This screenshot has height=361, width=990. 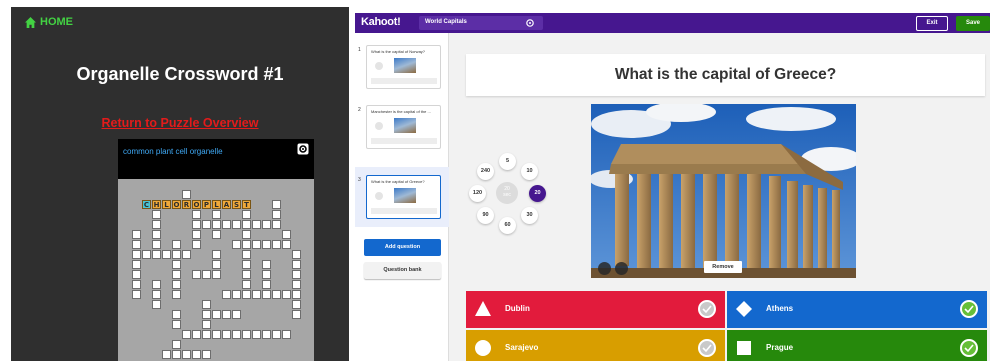 I want to click on home-link: HOME, so click(x=49, y=22).